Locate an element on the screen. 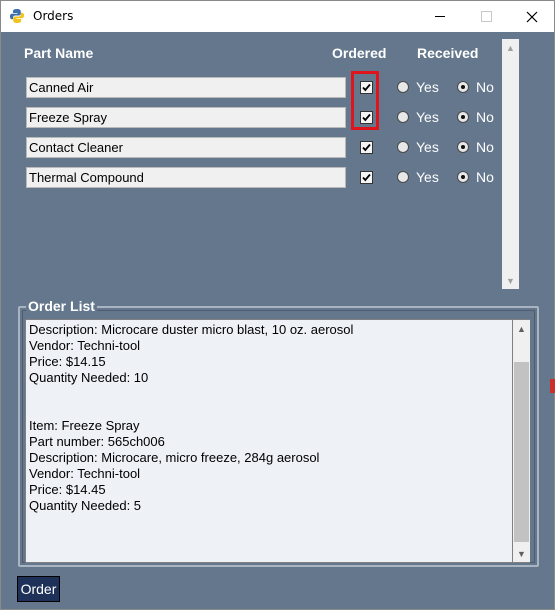 The height and width of the screenshot is (610, 555). maximize-button is located at coordinates (486, 16).